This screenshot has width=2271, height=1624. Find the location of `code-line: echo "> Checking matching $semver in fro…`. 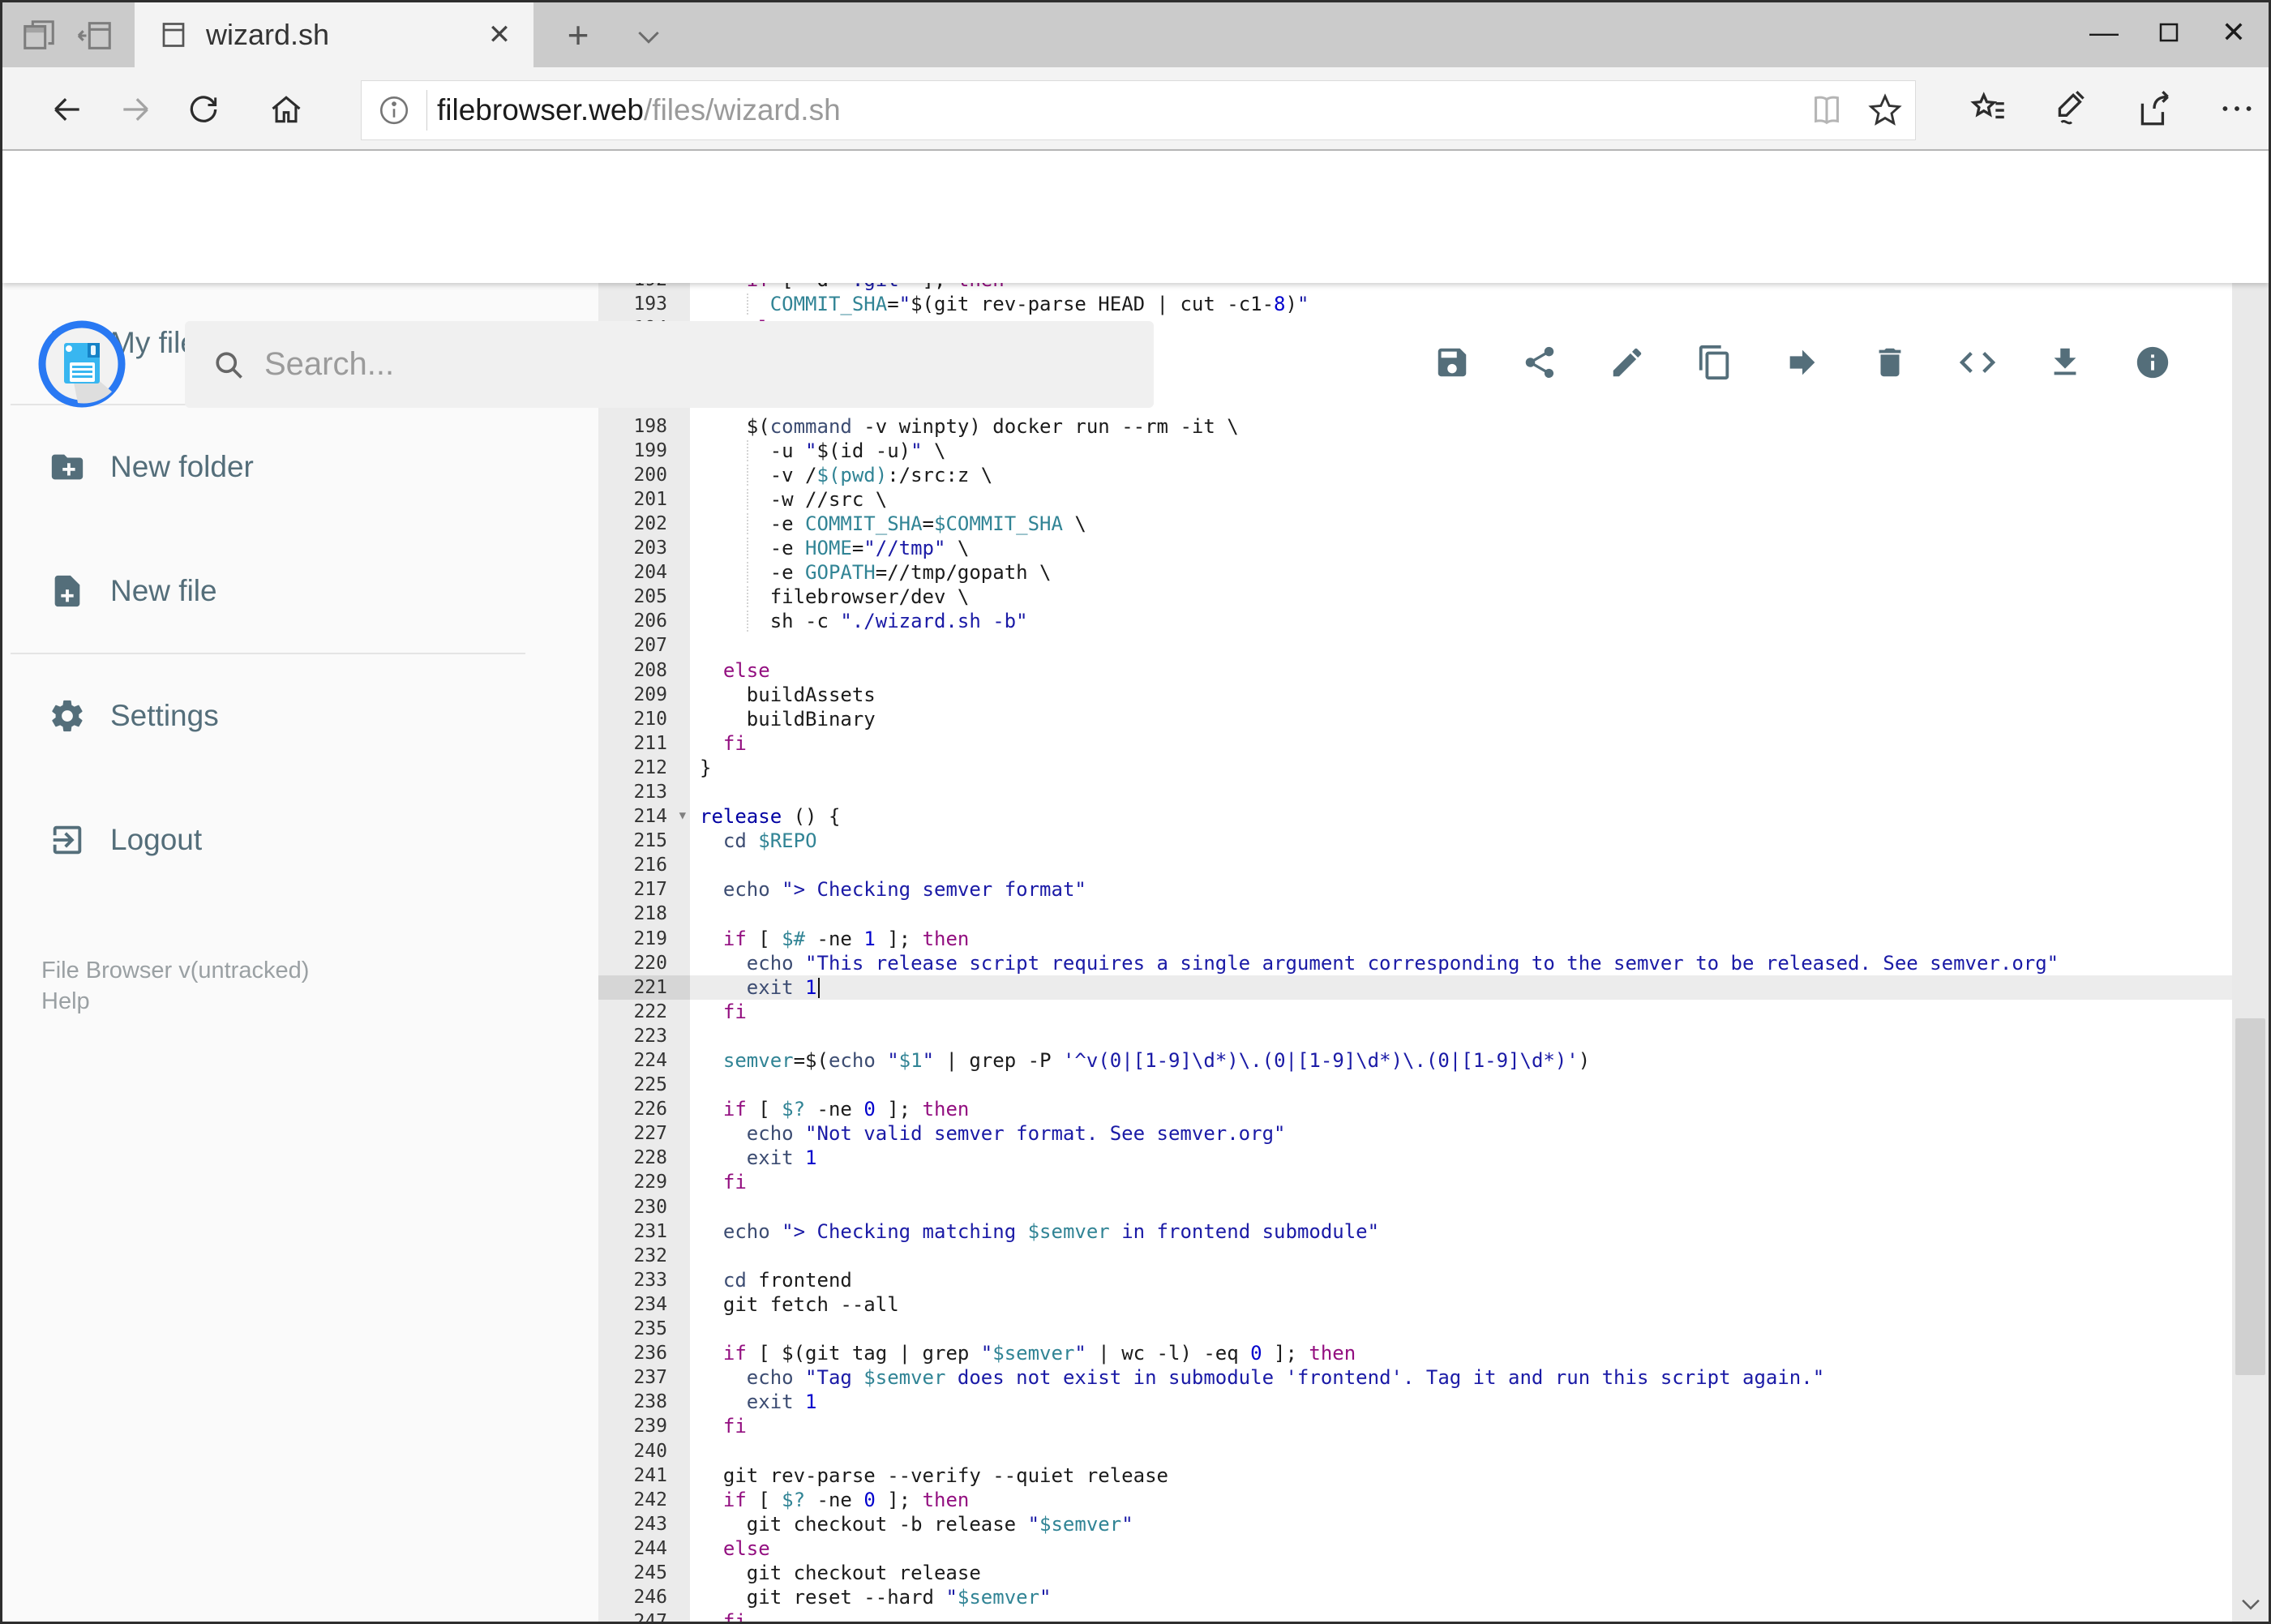

code-line: echo "> Checking matching $semver in fro… is located at coordinates (1461, 1232).